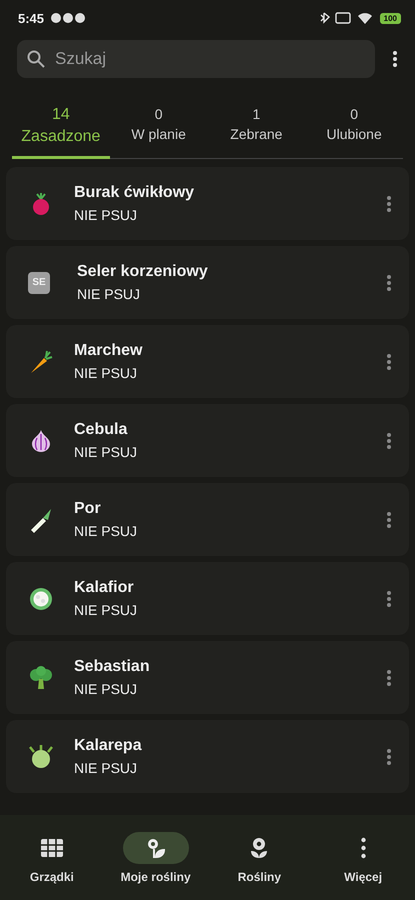 The width and height of the screenshot is (415, 900). I want to click on battery-level: 100, so click(390, 18).